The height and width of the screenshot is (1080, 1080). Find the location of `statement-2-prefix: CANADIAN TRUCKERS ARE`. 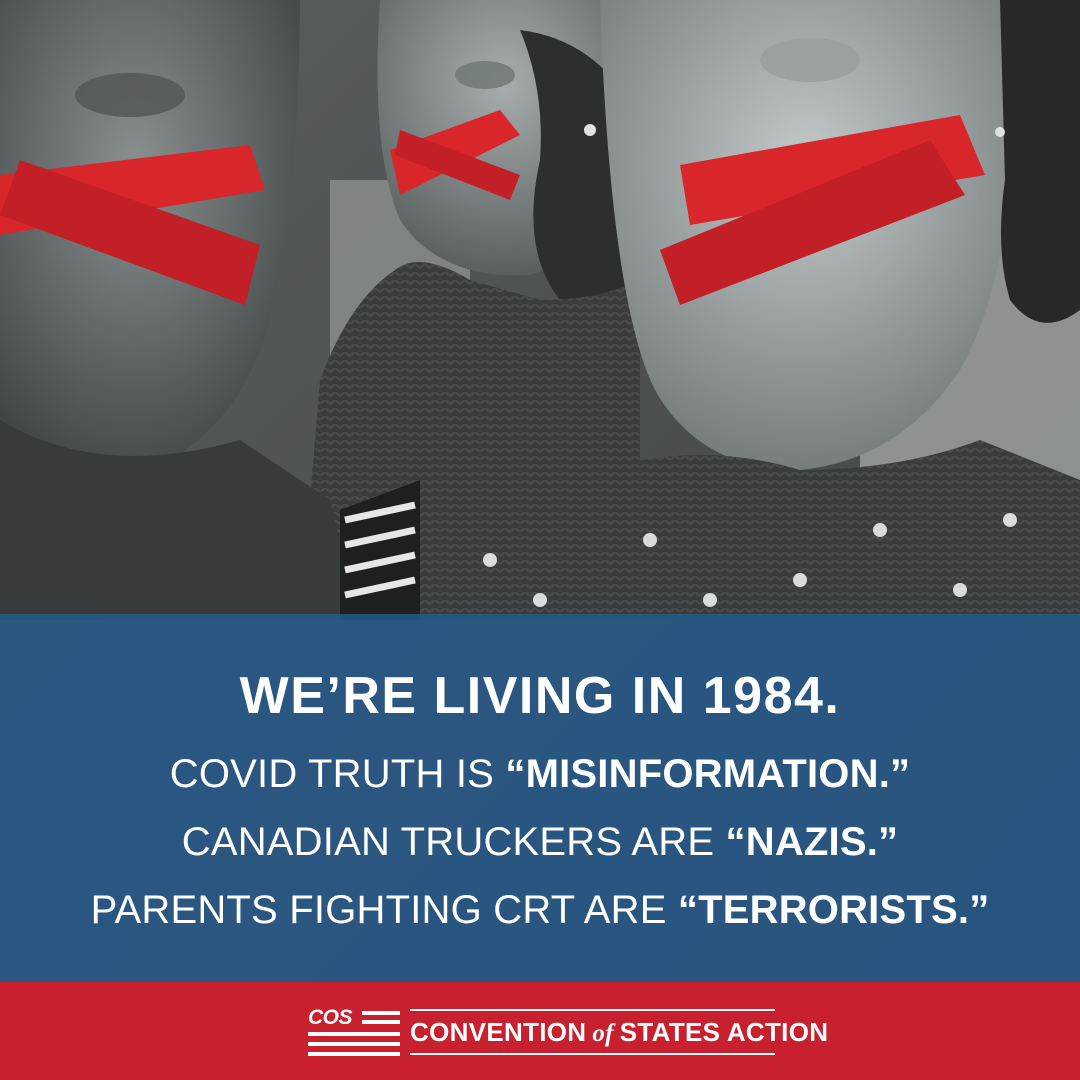

statement-2-prefix: CANADIAN TRUCKERS ARE is located at coordinates (453, 842).